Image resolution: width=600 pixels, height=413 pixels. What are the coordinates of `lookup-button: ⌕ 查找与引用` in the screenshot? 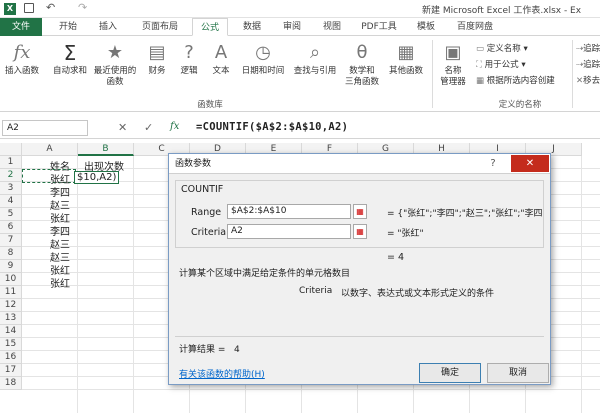 It's located at (315, 59).